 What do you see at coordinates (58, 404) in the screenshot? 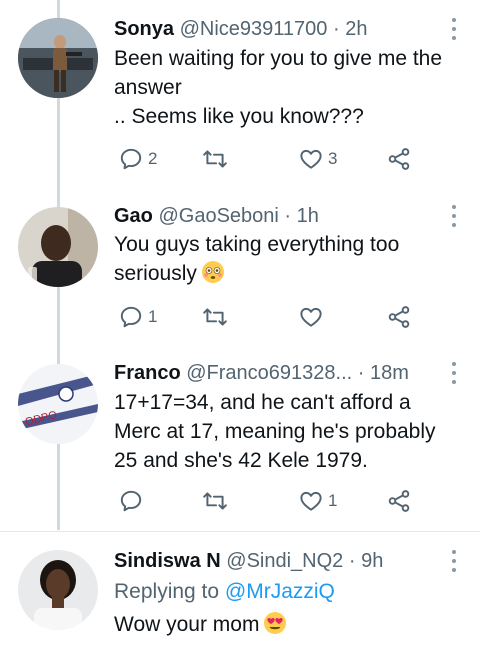
I see `avatar: ODPO` at bounding box center [58, 404].